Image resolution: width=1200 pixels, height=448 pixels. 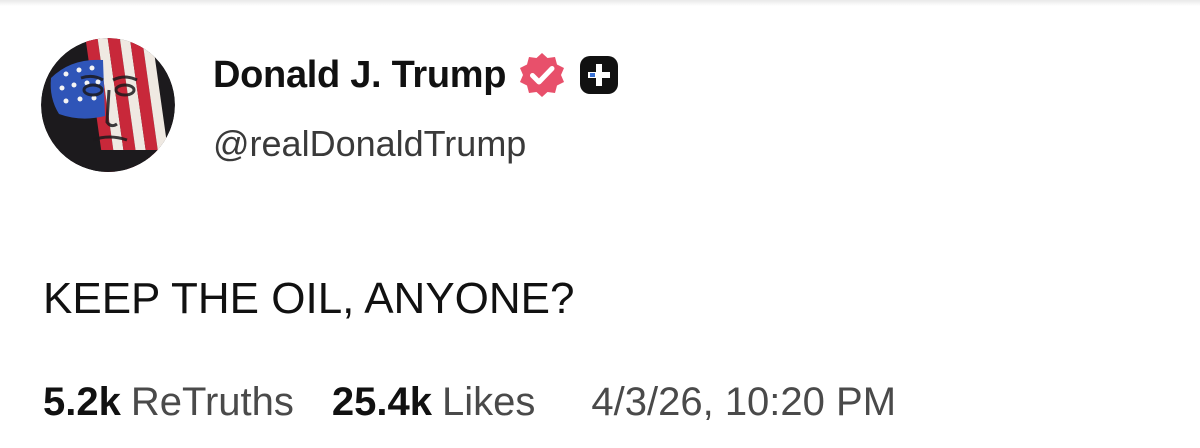 What do you see at coordinates (212, 402) in the screenshot?
I see `retruths-label: ReTruths` at bounding box center [212, 402].